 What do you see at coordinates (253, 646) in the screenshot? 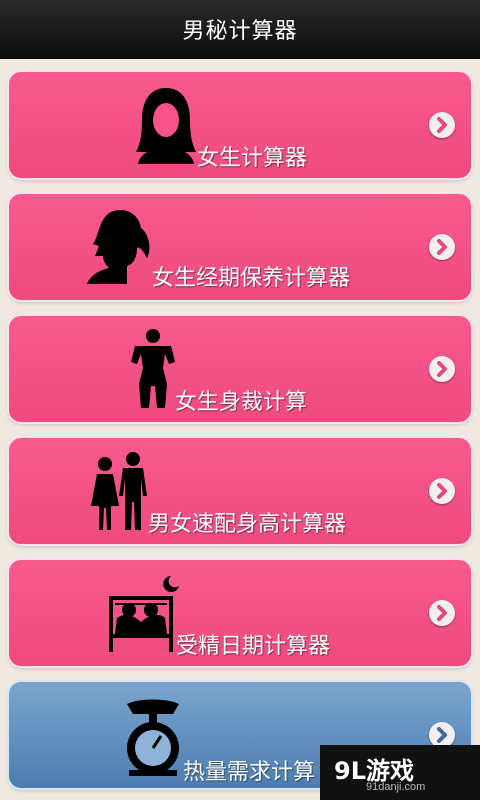
I see `menu-item-label: 受精日期计算器` at bounding box center [253, 646].